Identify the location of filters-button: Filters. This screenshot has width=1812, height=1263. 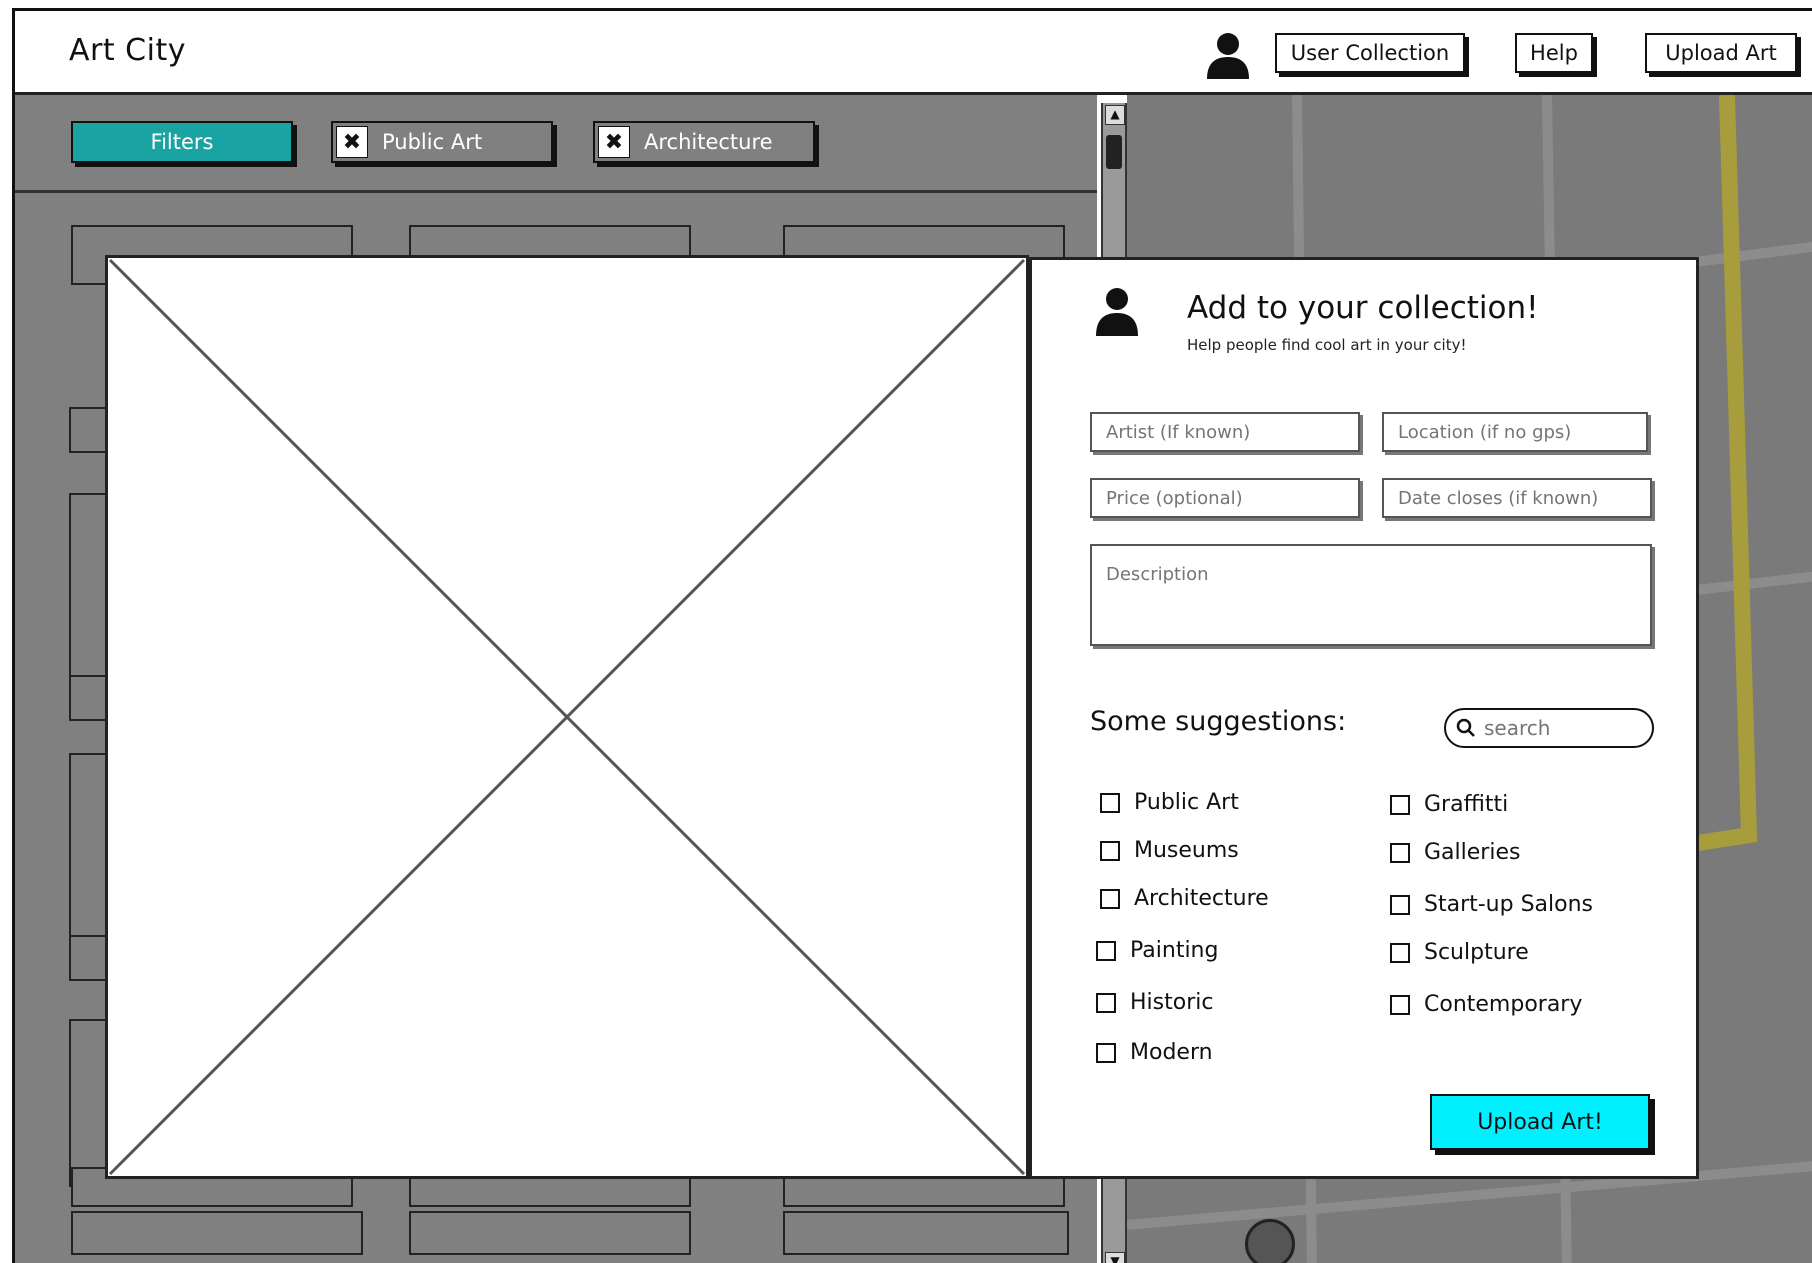
(182, 142).